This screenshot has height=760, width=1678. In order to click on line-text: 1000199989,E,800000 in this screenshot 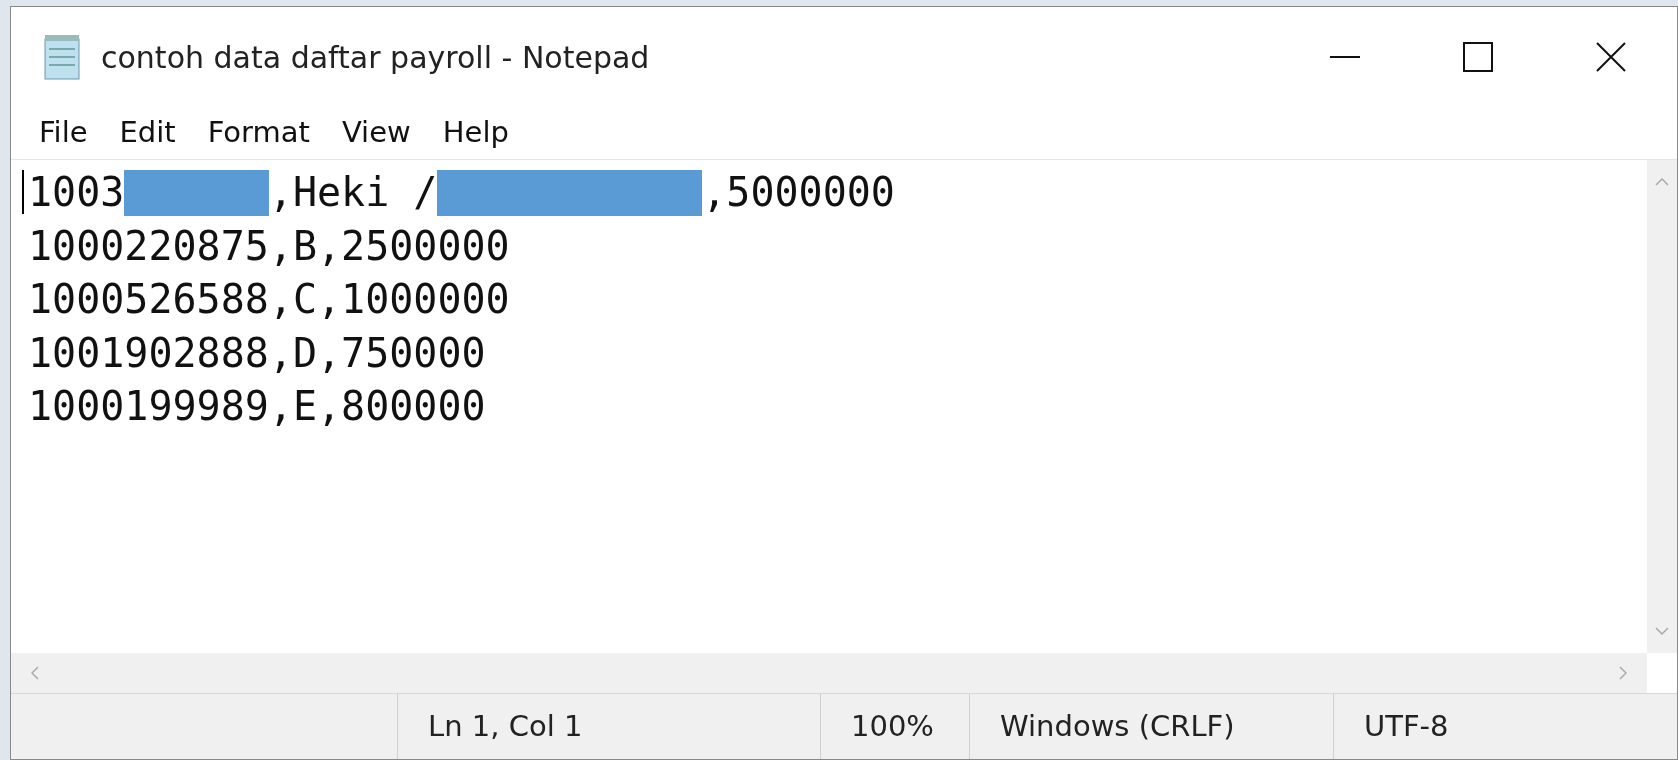, I will do `click(257, 406)`.